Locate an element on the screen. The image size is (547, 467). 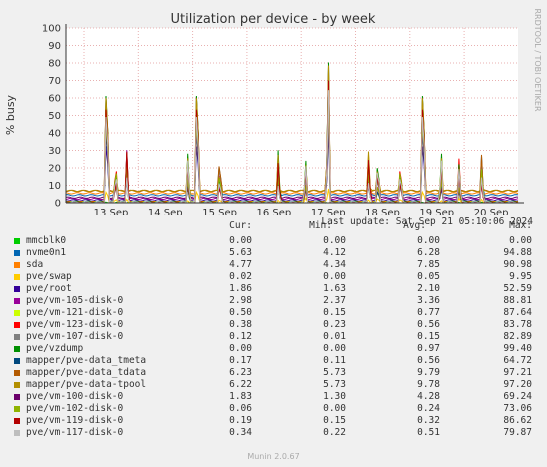
legend-row: pve/vm-117-disk-0 0.34 0.22 0.51 79.87 is located at coordinates (273, 433).